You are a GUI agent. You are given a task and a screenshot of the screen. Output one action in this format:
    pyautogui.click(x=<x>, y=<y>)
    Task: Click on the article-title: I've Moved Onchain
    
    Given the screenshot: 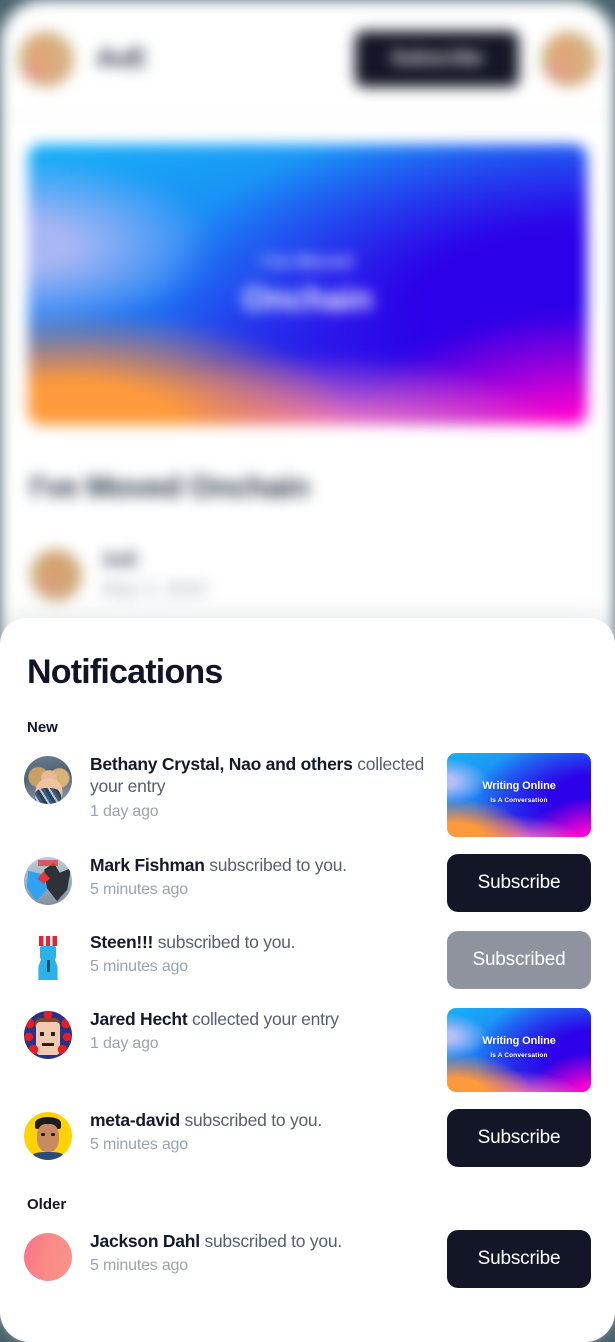 What is the action you would take?
    pyautogui.click(x=170, y=486)
    